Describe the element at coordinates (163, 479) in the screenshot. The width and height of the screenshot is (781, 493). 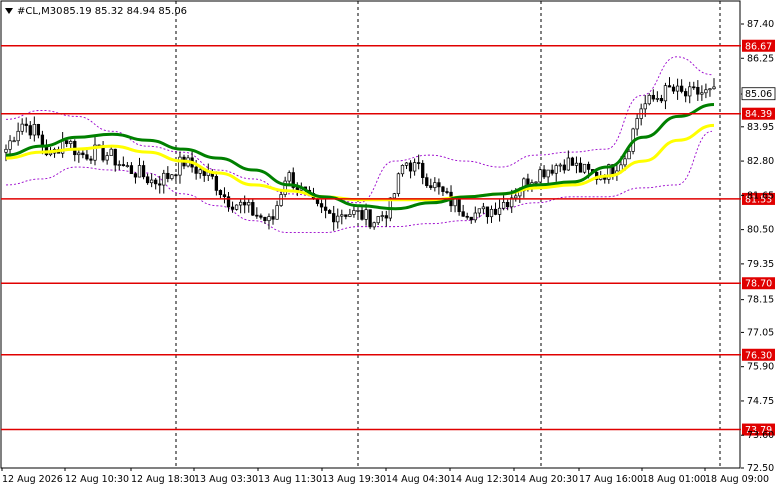
I see `x-tick-label: 12 Aug 18:30` at that location.